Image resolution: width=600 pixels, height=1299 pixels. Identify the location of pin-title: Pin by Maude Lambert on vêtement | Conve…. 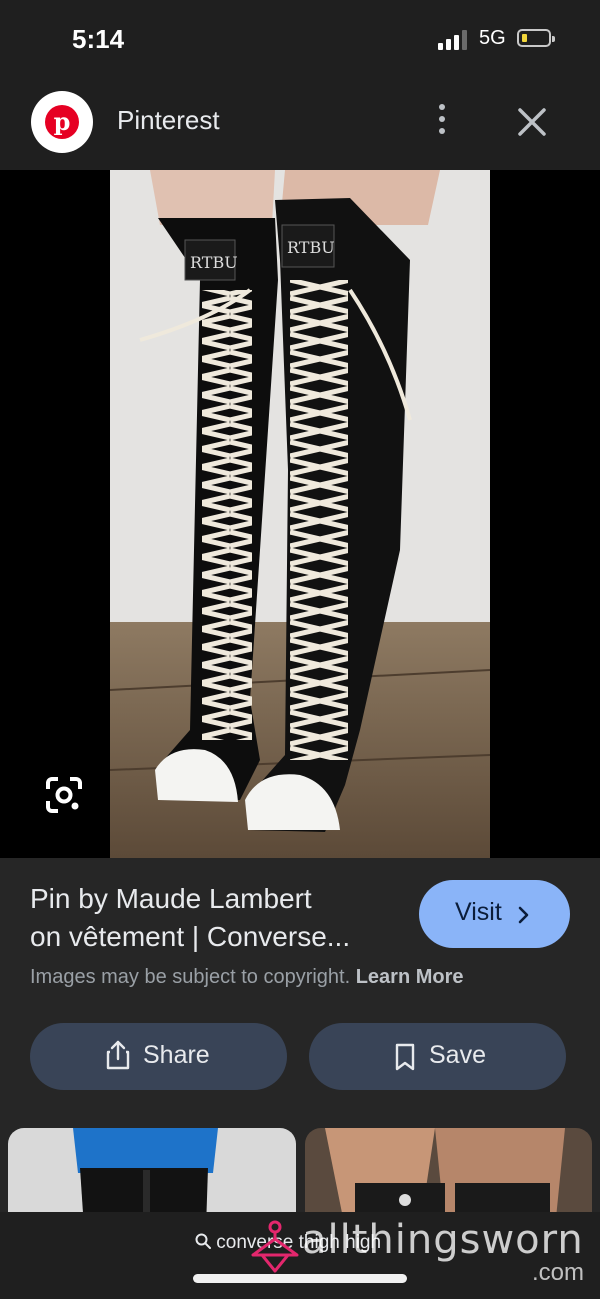
(215, 918).